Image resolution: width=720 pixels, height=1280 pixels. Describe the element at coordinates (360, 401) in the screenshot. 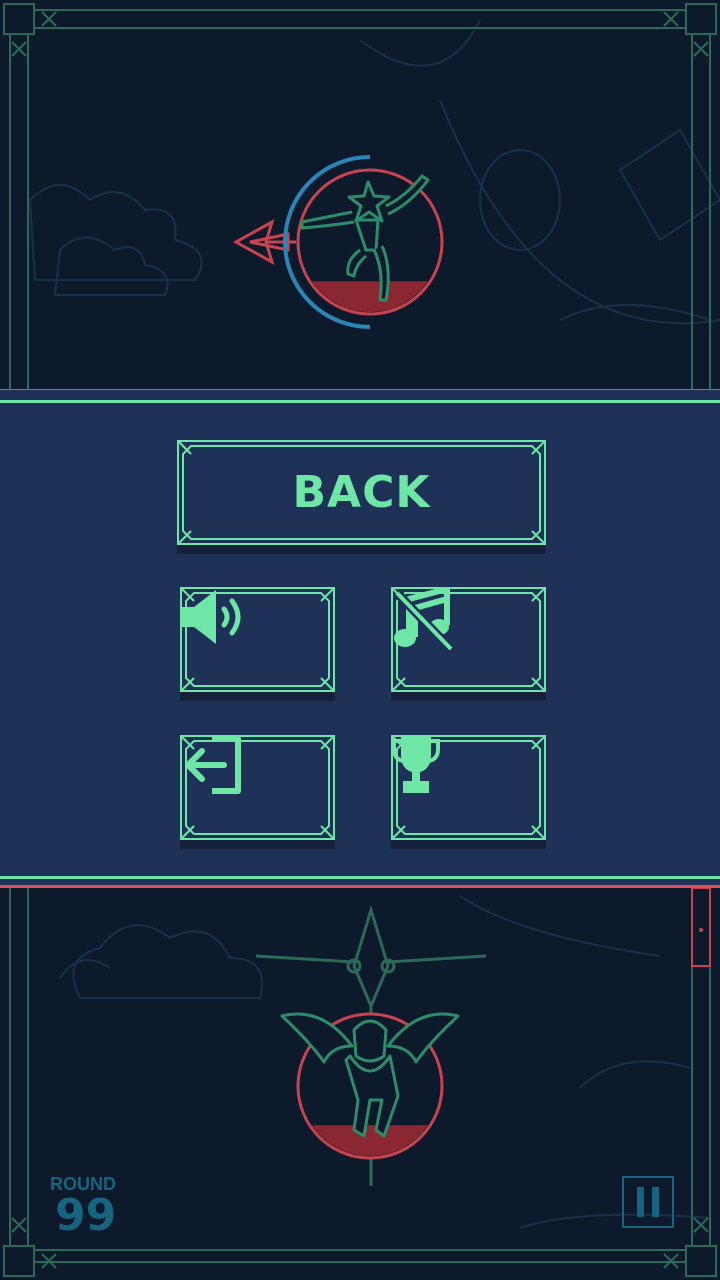

I see `panel-top-border` at that location.